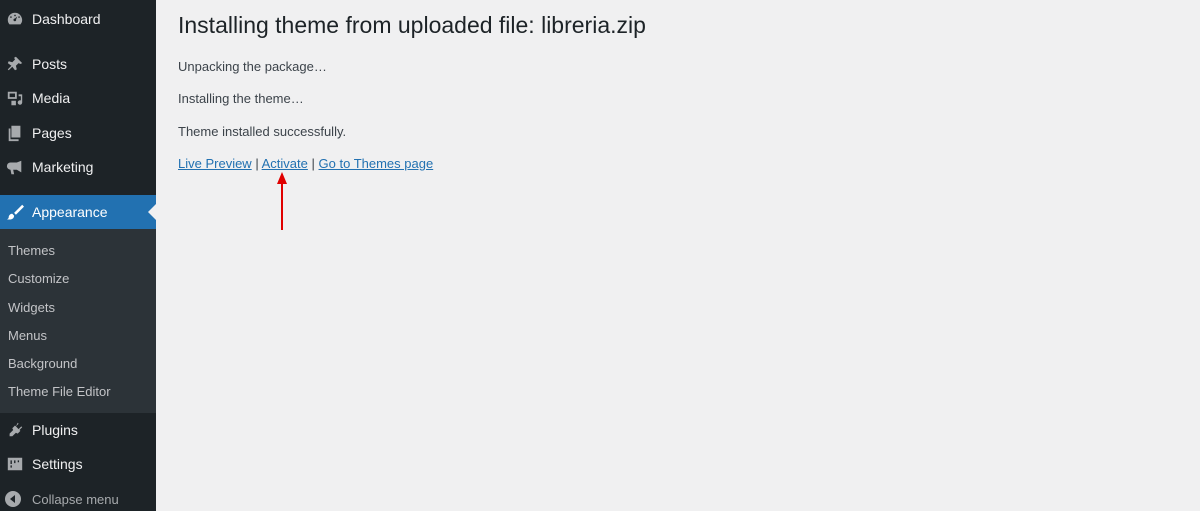 The image size is (1200, 511). What do you see at coordinates (78, 133) in the screenshot?
I see `sidebar-item-pages: Pages` at bounding box center [78, 133].